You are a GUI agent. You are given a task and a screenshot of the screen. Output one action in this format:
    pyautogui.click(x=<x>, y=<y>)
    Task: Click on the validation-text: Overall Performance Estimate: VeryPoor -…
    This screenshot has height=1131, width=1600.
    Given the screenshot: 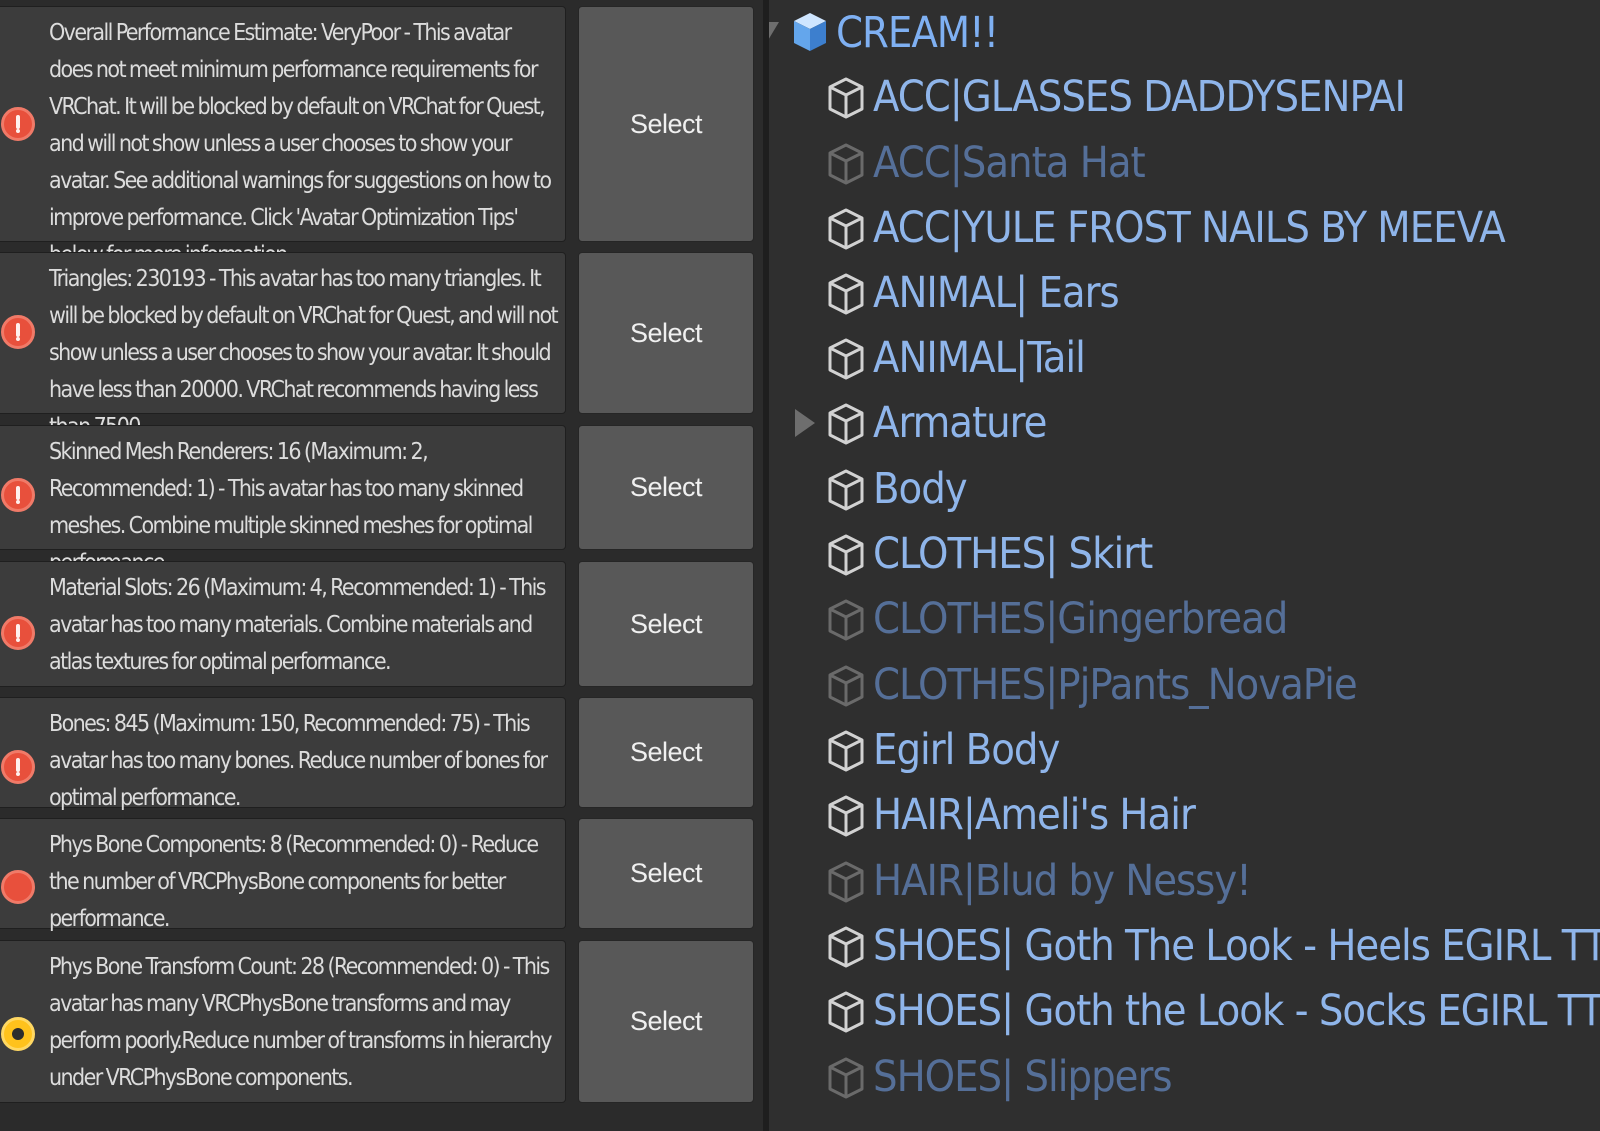 What is the action you would take?
    pyautogui.click(x=300, y=144)
    